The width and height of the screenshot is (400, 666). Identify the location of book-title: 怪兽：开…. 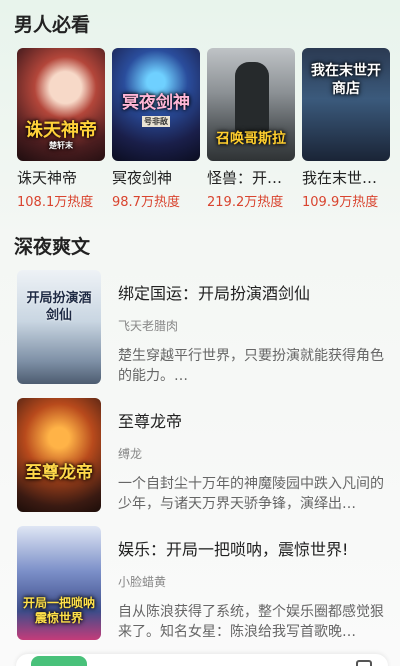
(251, 177).